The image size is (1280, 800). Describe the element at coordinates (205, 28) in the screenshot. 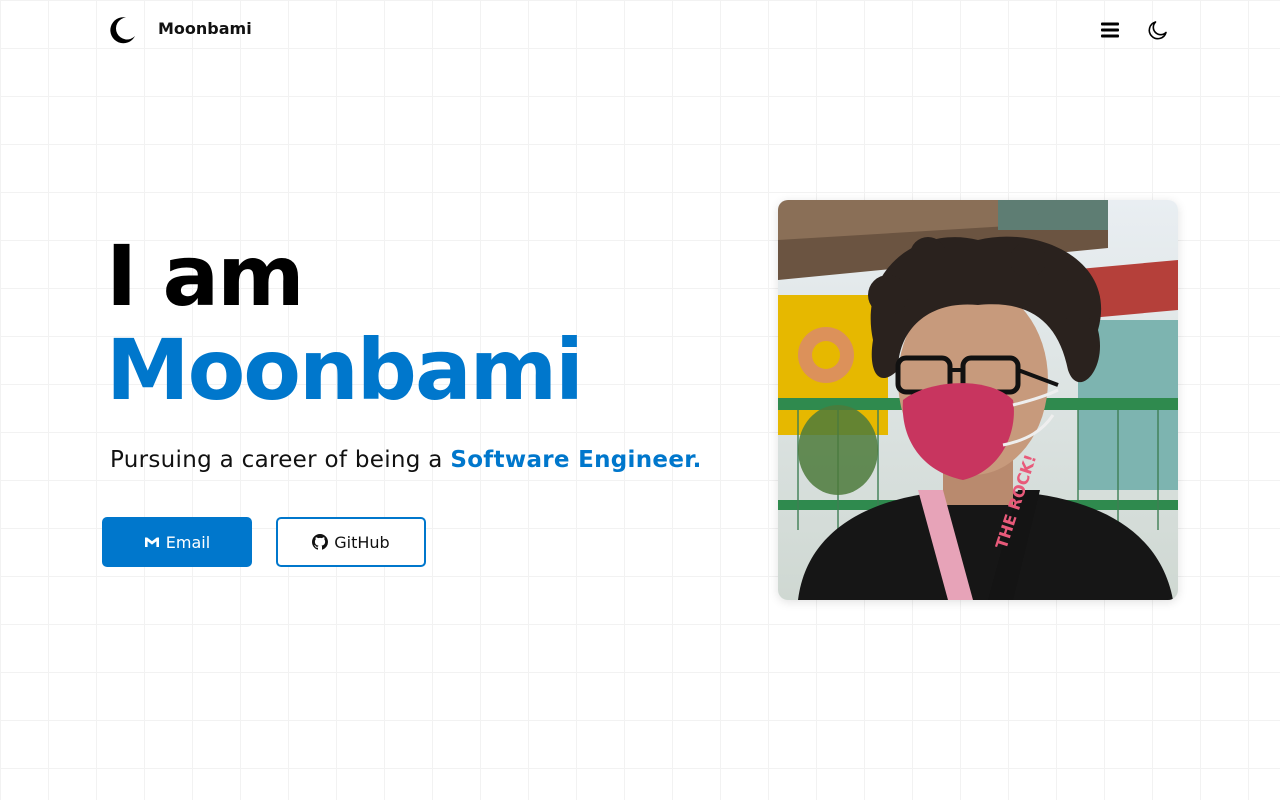

I see `brand-name: Moonbami` at that location.